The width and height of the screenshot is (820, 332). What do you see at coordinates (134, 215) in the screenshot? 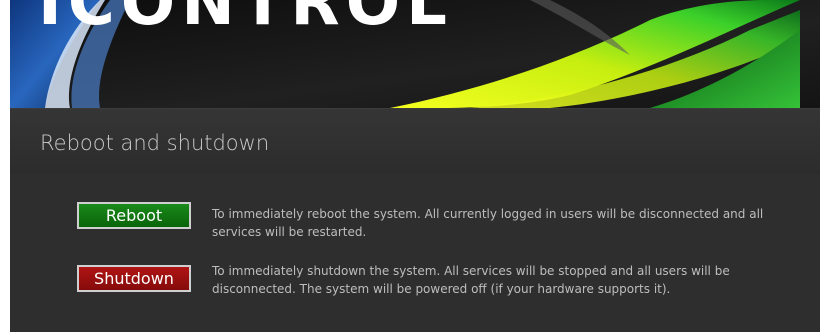
I see `reboot-button: Reboot` at bounding box center [134, 215].